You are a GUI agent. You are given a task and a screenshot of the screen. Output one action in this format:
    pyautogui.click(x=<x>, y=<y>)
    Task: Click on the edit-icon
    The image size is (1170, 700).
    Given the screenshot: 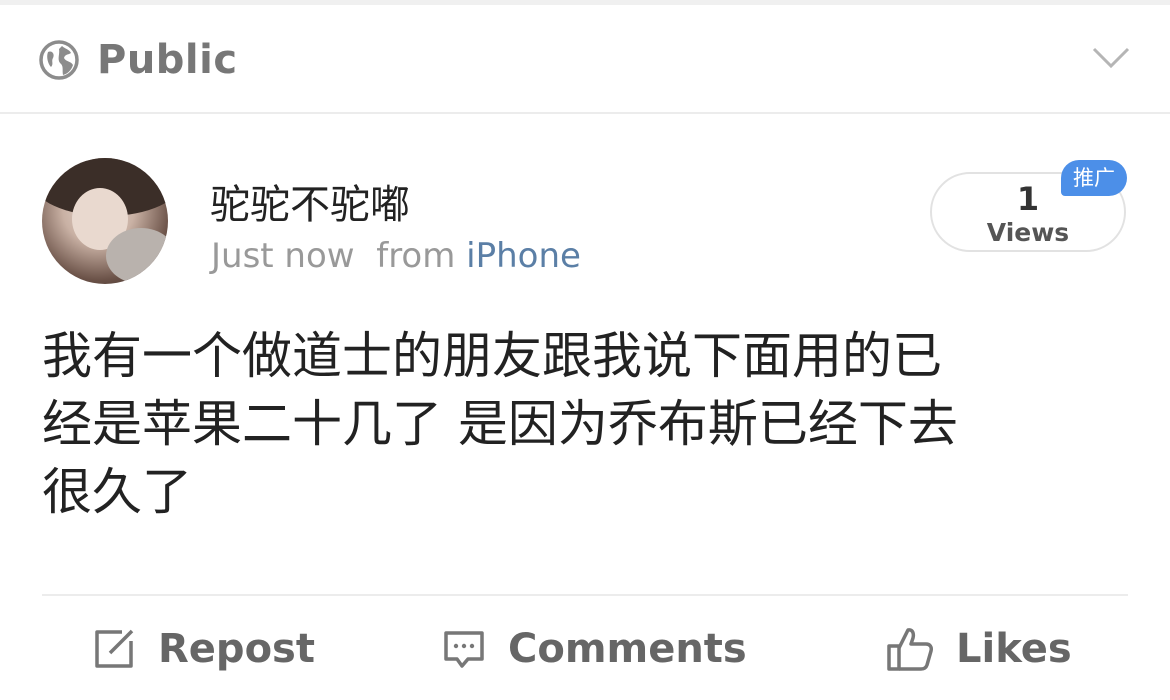 What is the action you would take?
    pyautogui.click(x=114, y=648)
    